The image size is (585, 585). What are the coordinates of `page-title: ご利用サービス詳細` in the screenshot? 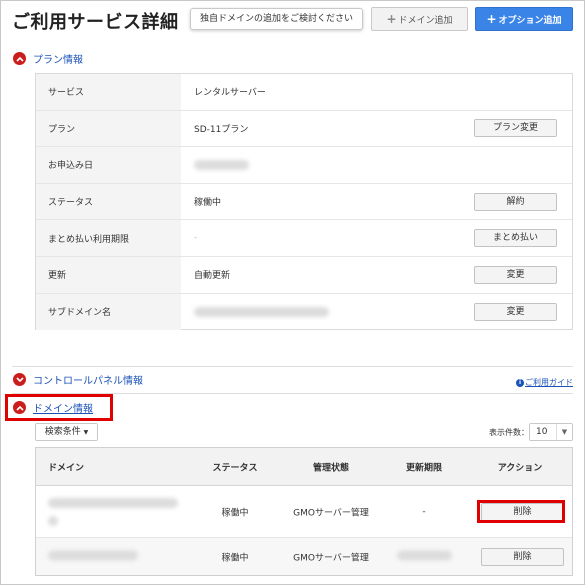 It's located at (95, 22).